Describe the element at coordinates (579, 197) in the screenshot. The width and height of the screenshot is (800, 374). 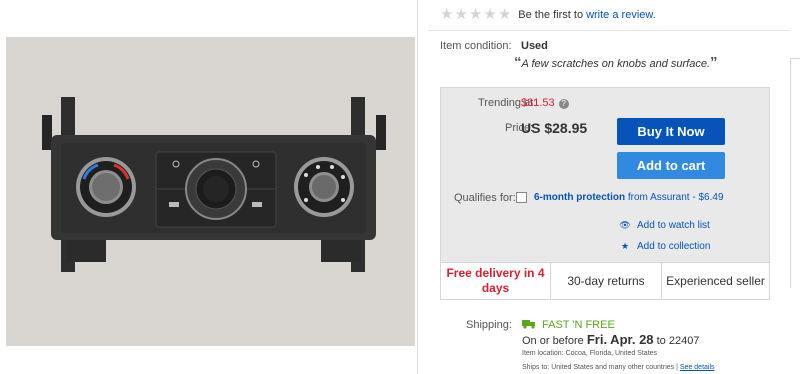
I see `protection-plan-link: 6-month protection` at that location.